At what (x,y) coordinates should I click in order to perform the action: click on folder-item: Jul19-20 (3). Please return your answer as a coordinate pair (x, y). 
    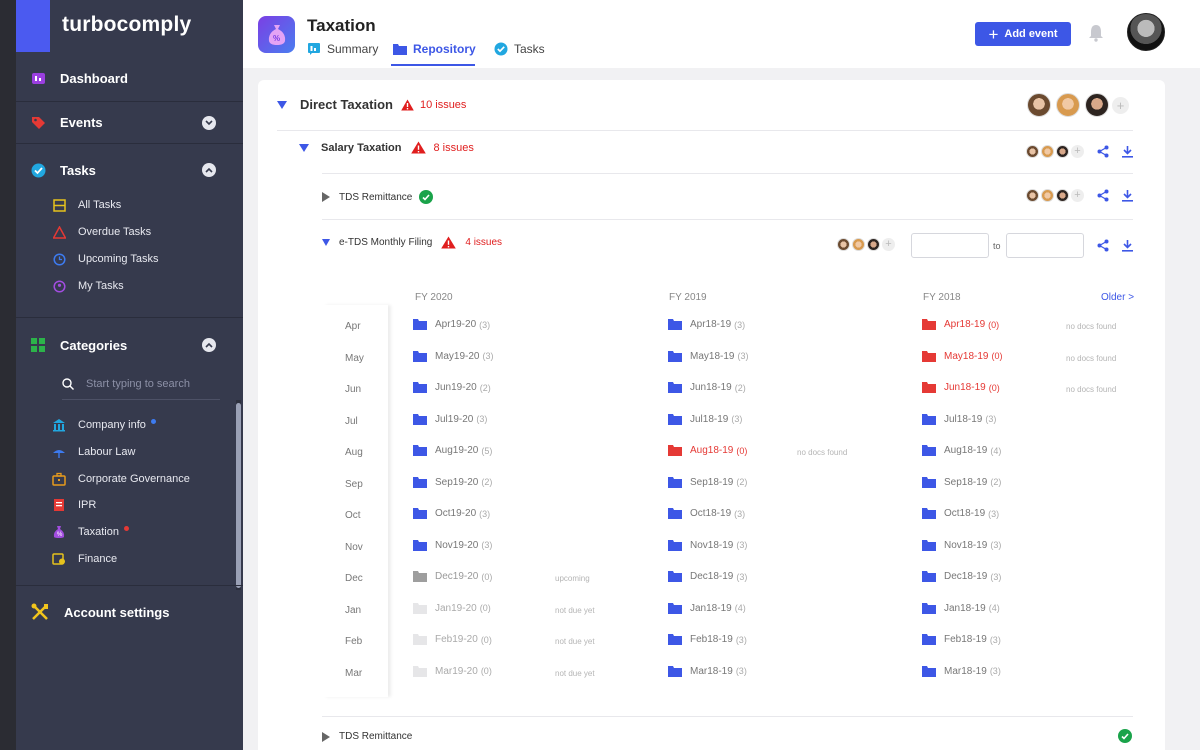
    Looking at the image, I should click on (450, 419).